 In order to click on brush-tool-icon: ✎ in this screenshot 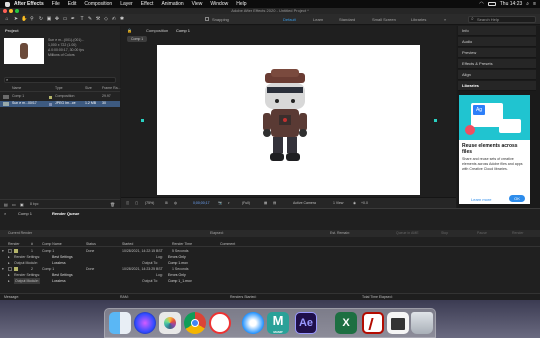, I will do `click(90, 19)`.